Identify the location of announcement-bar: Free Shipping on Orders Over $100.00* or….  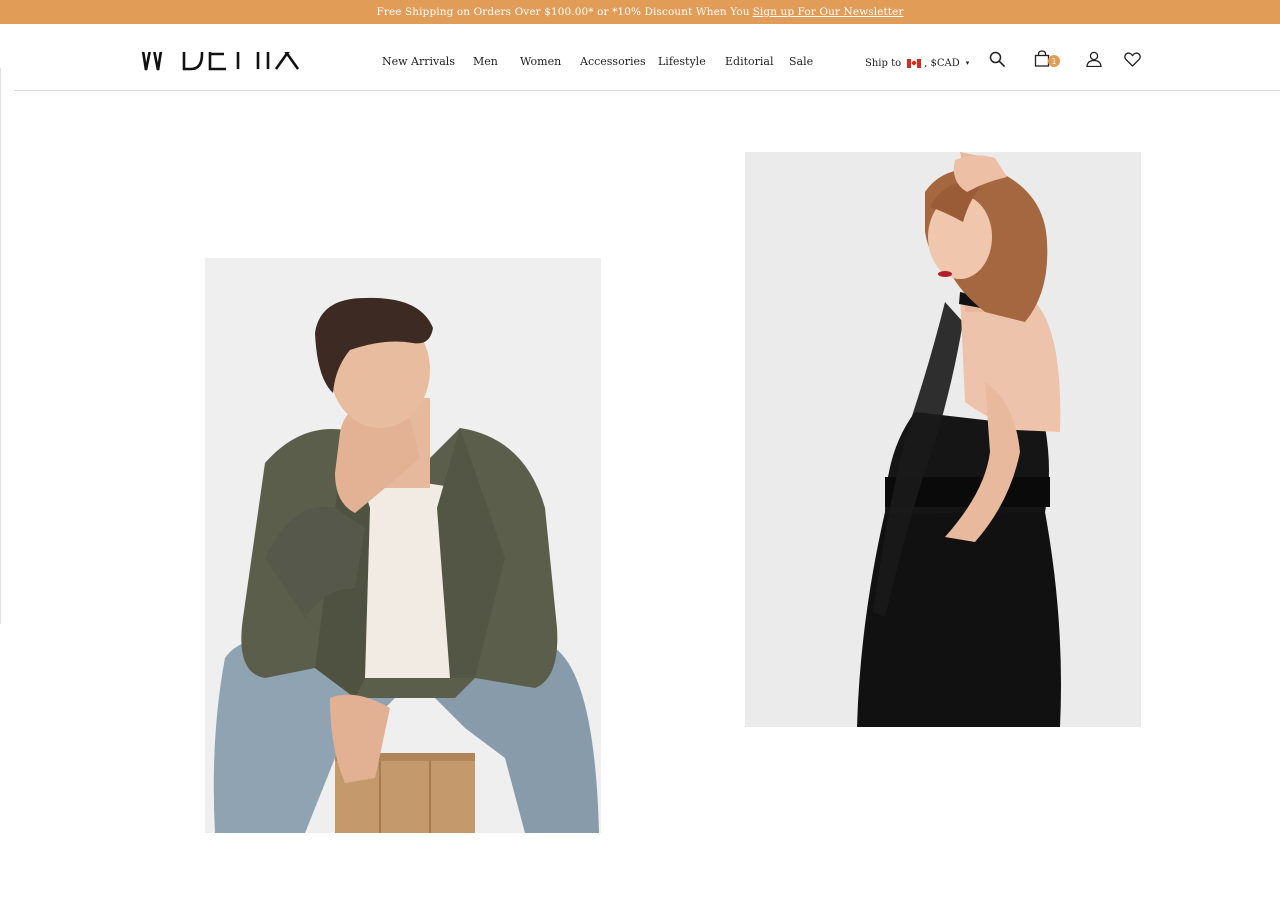
(640, 12).